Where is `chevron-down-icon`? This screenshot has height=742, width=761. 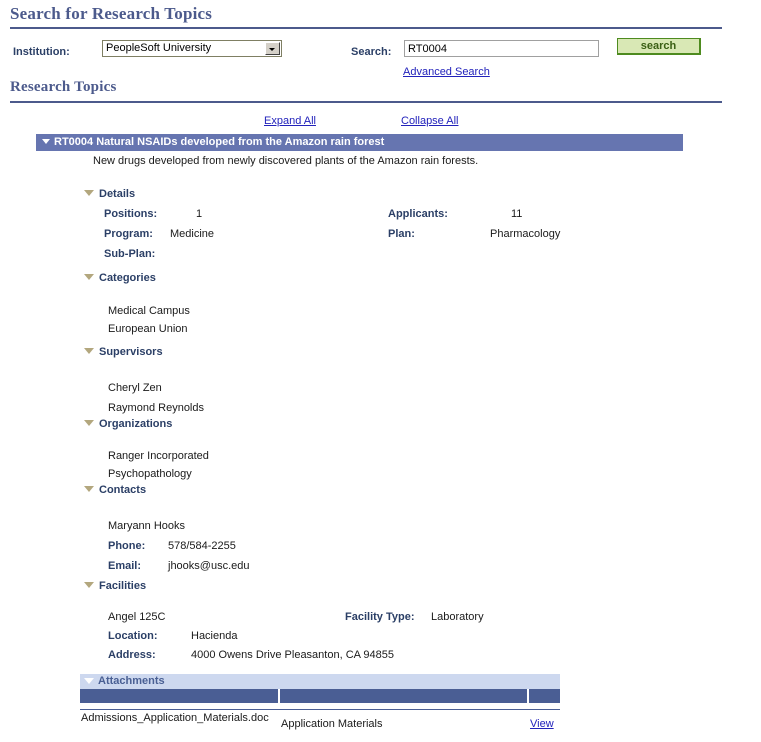 chevron-down-icon is located at coordinates (272, 48).